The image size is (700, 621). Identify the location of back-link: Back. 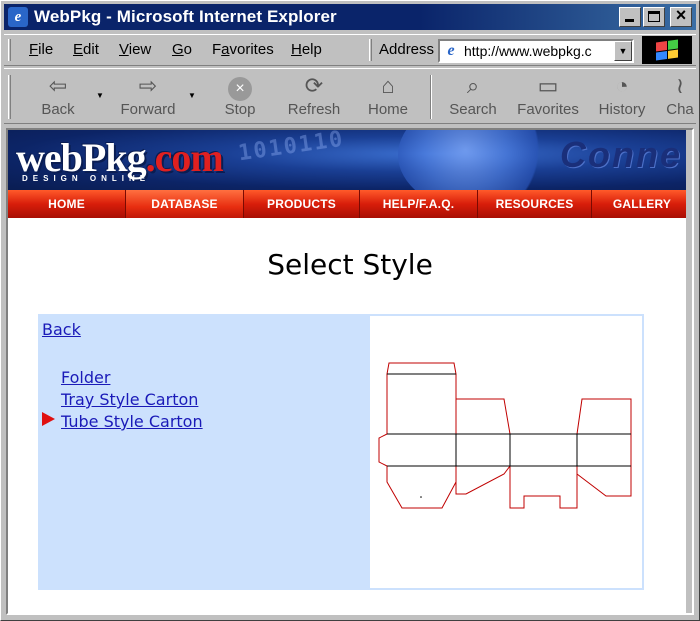
(61, 329).